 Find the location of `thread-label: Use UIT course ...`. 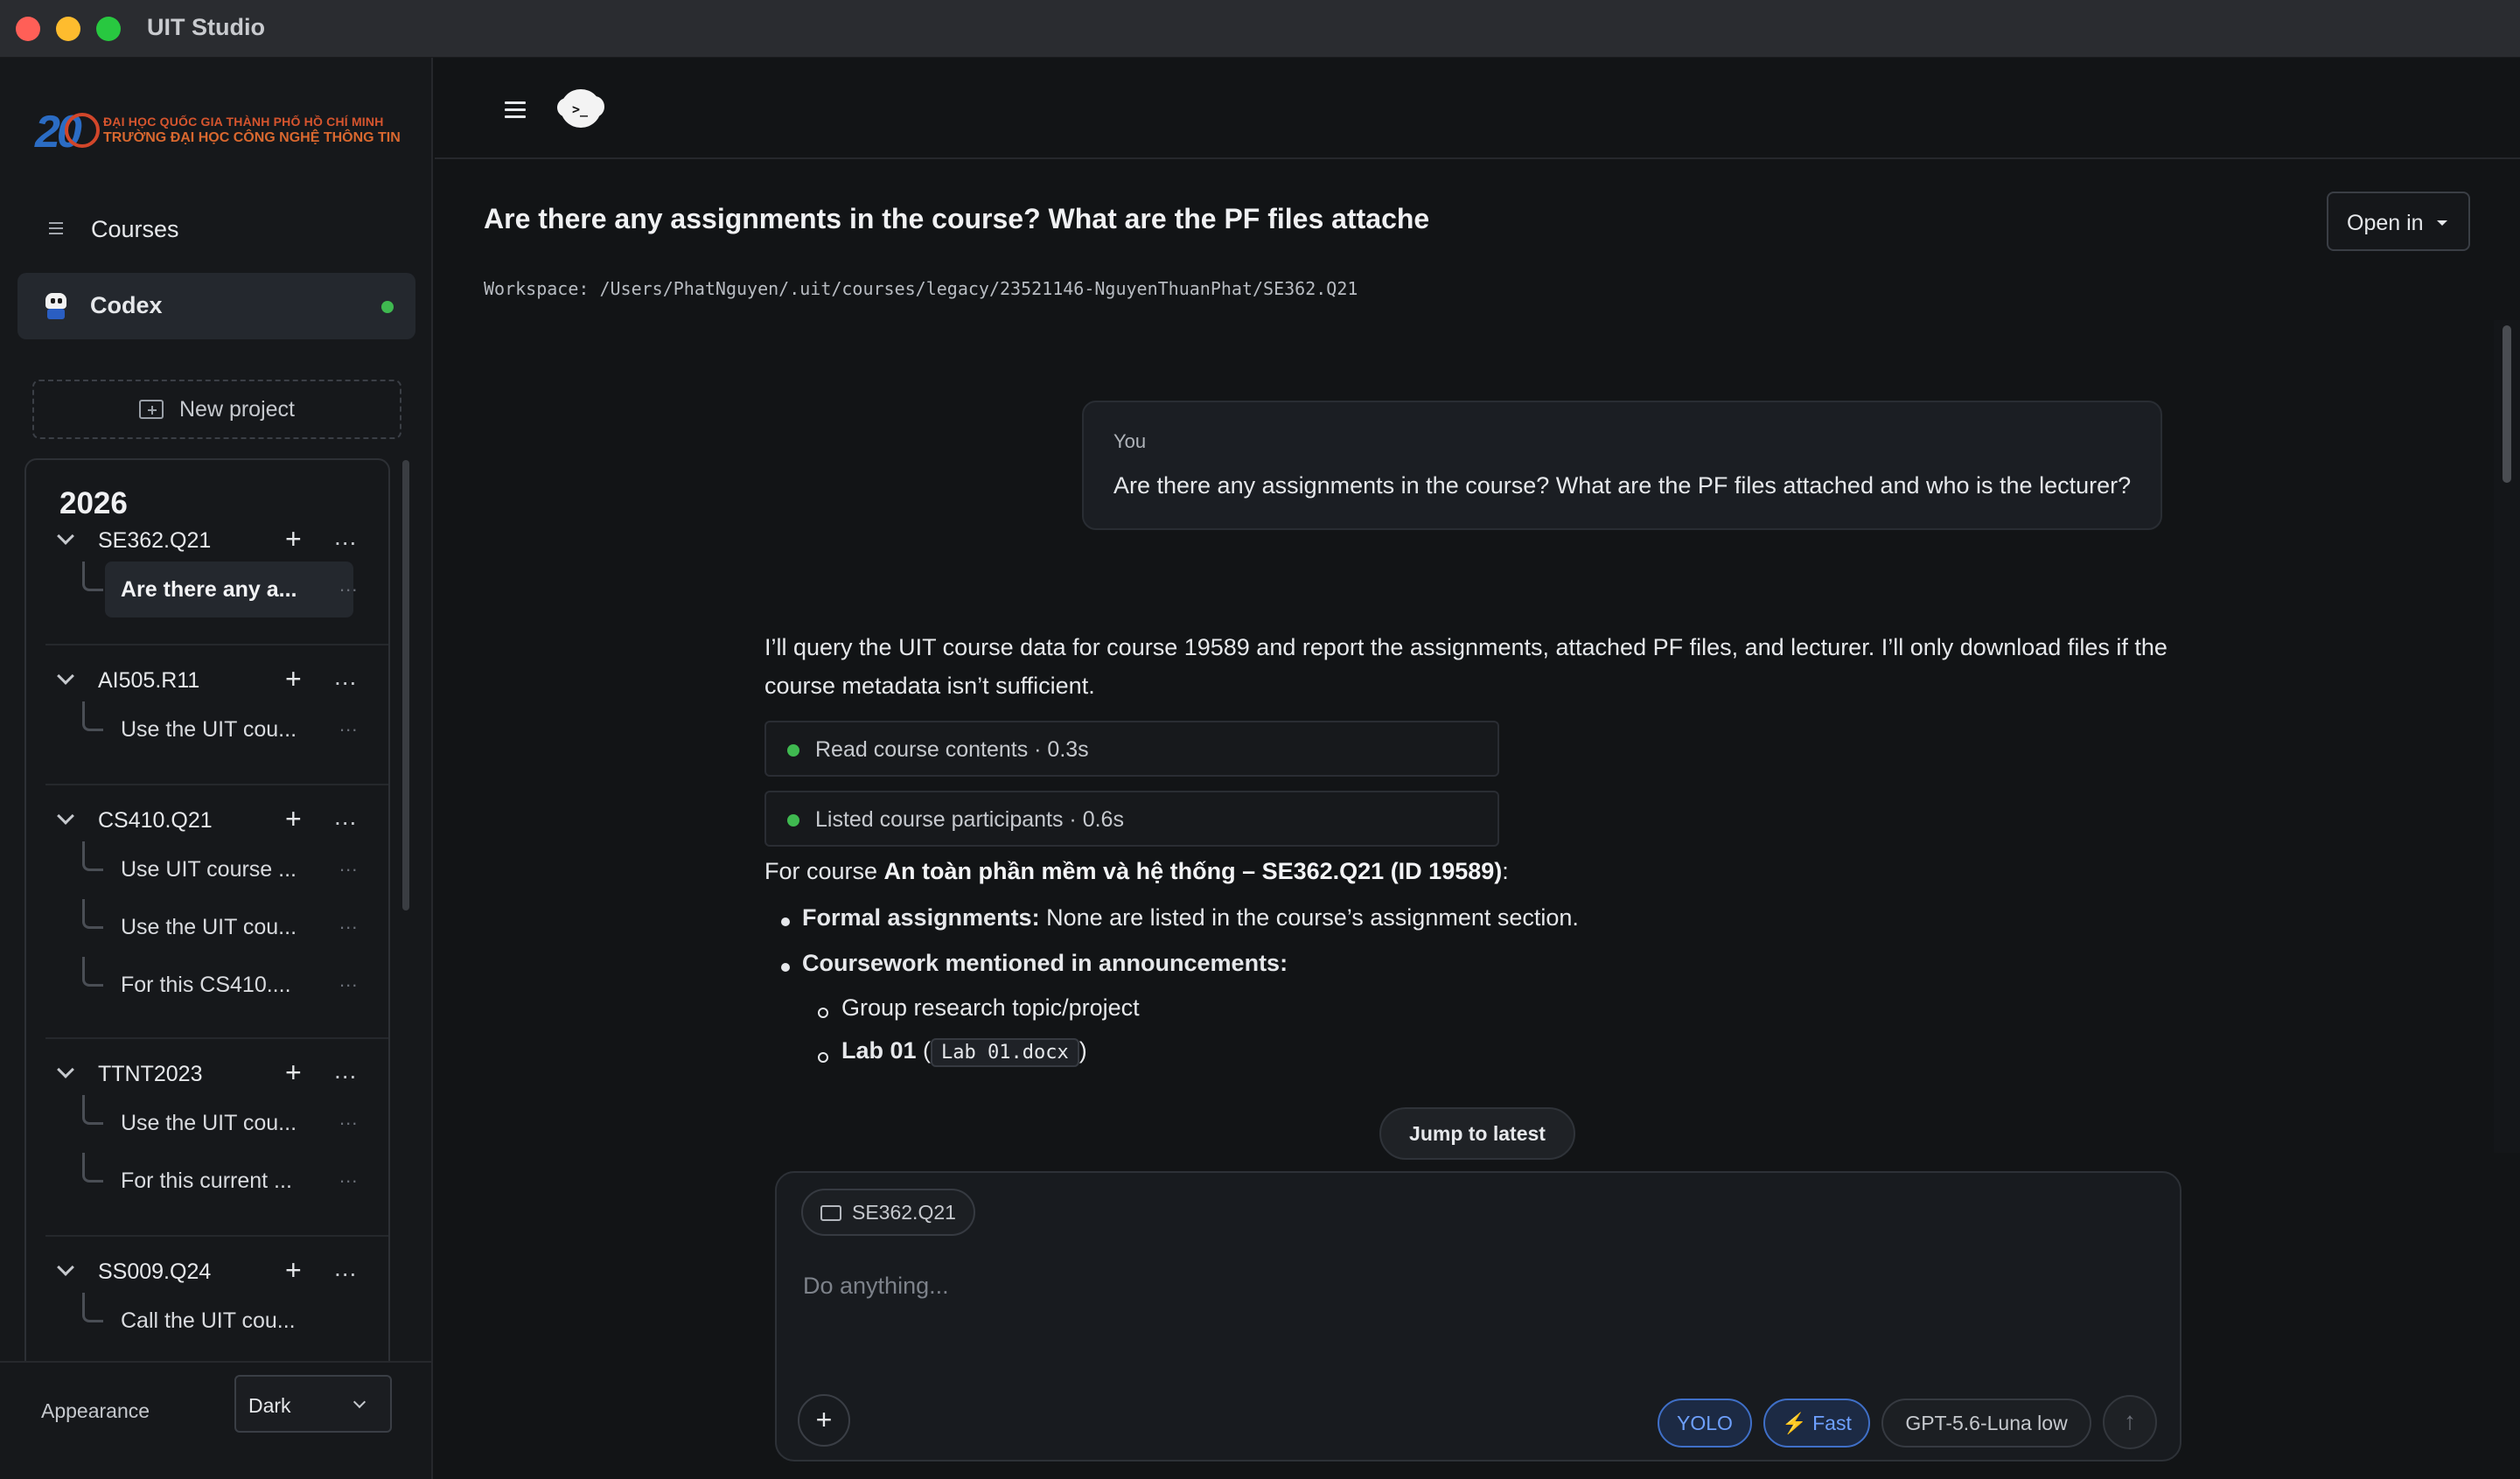

thread-label: Use UIT course ... is located at coordinates (209, 869).